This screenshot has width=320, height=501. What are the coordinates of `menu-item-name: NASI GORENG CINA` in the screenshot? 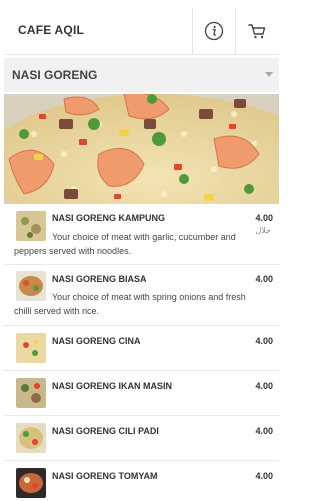 It's located at (96, 341).